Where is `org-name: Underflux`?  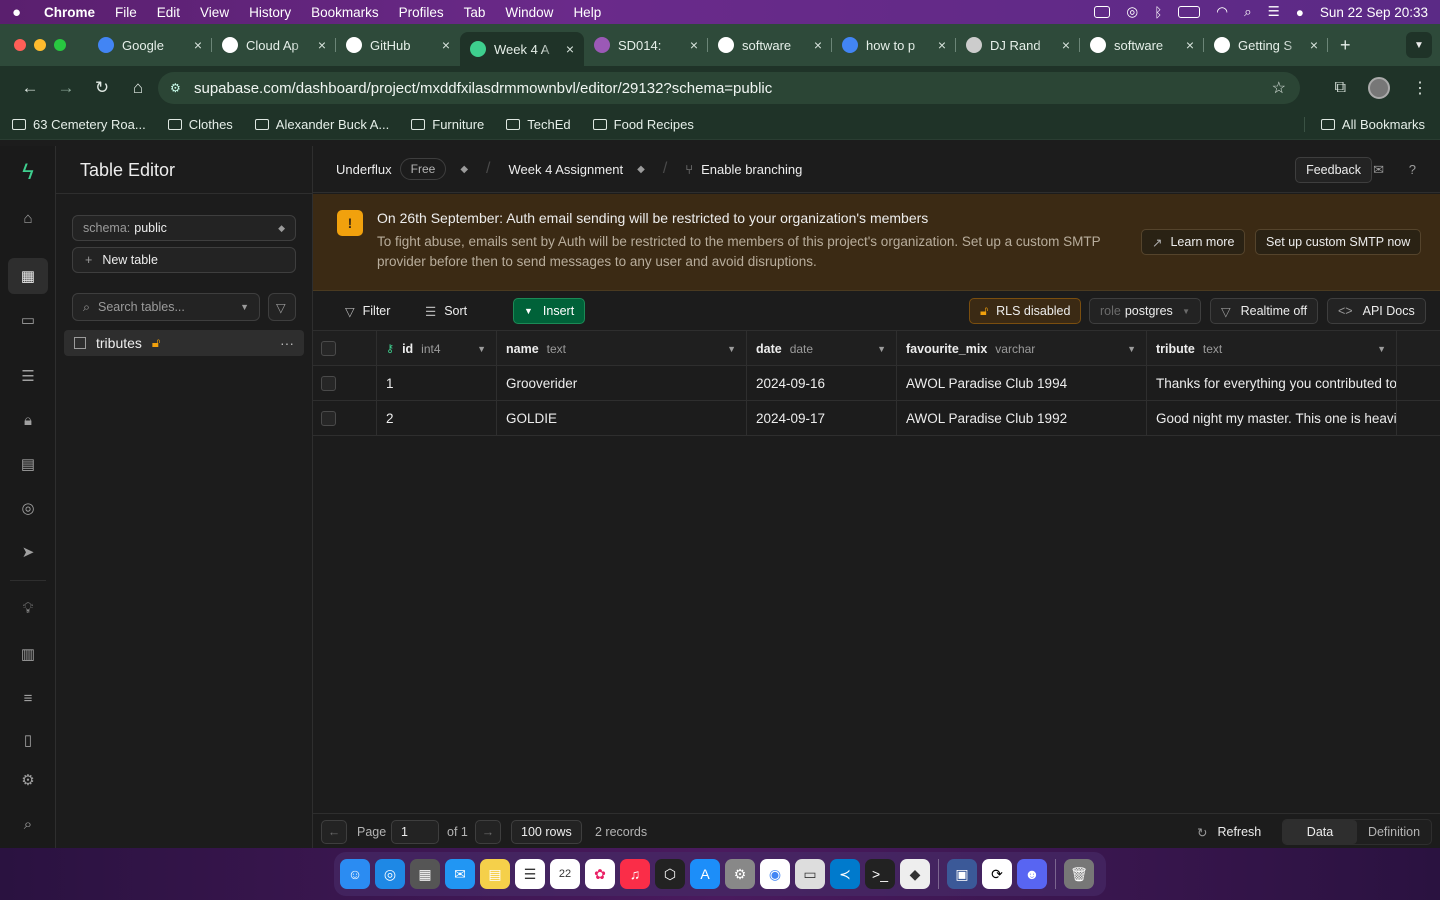
org-name: Underflux is located at coordinates (364, 169).